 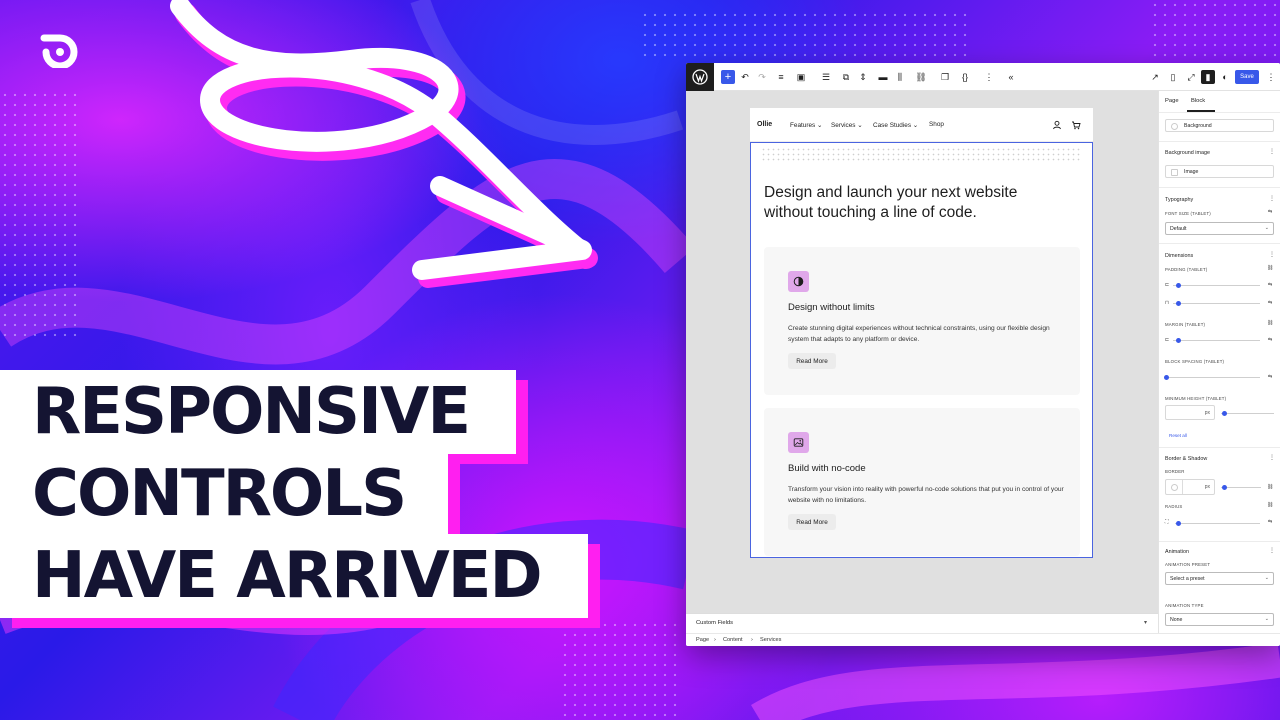 What do you see at coordinates (847, 125) in the screenshot?
I see `nav-item-services: Services ⌄` at bounding box center [847, 125].